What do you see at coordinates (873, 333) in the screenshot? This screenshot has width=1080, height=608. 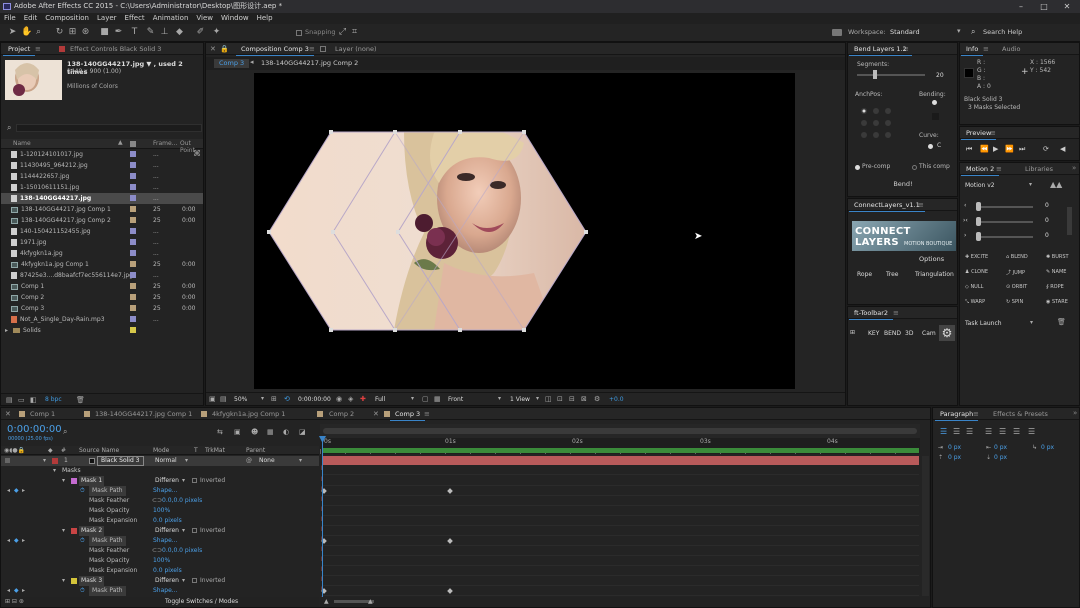 I see `ft-key-button: KEY` at bounding box center [873, 333].